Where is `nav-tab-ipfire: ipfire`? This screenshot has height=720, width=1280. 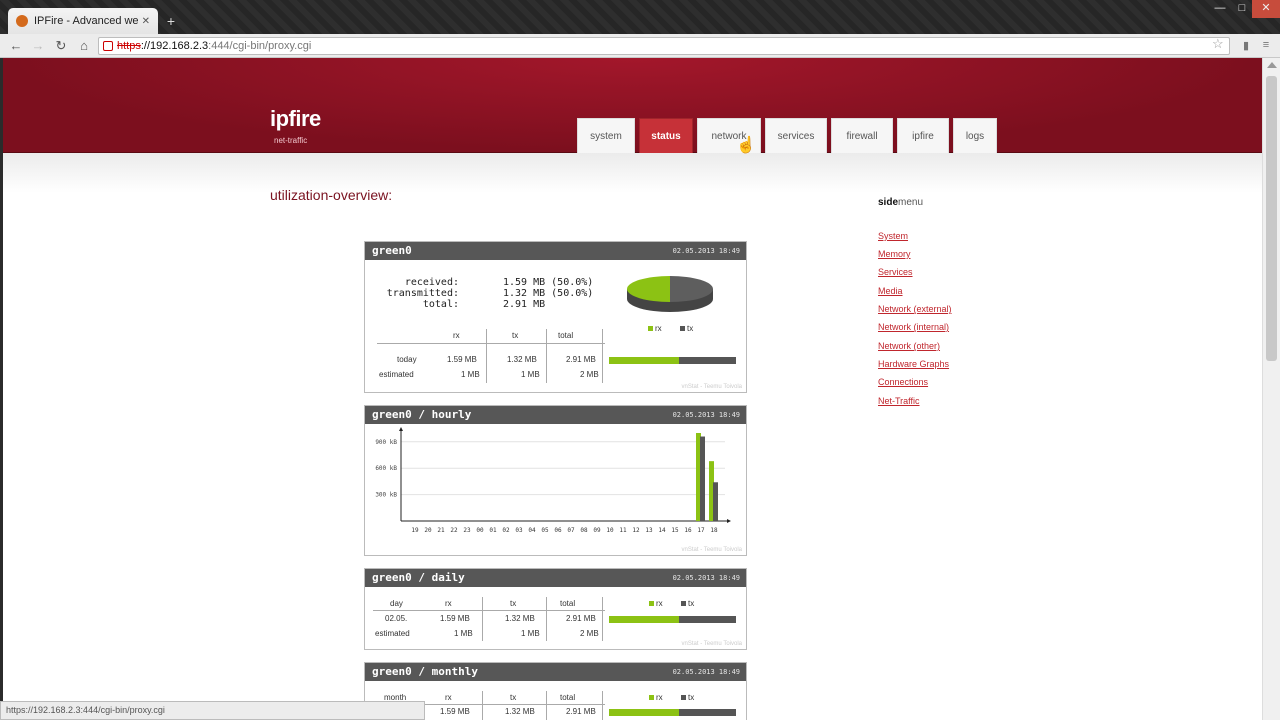
nav-tab-ipfire: ipfire is located at coordinates (923, 135).